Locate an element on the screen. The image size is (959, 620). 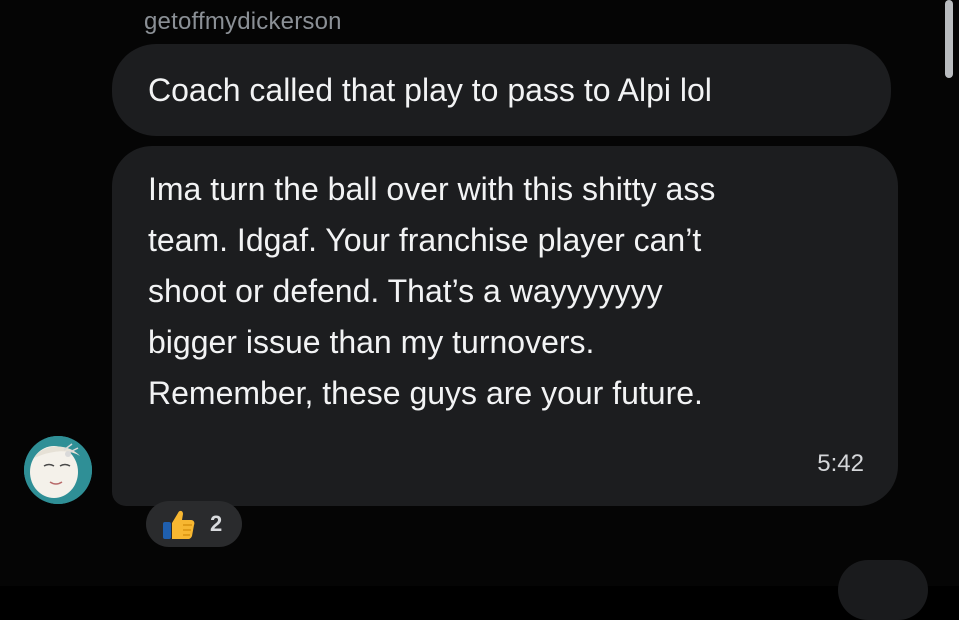
partial-bubble is located at coordinates (883, 590).